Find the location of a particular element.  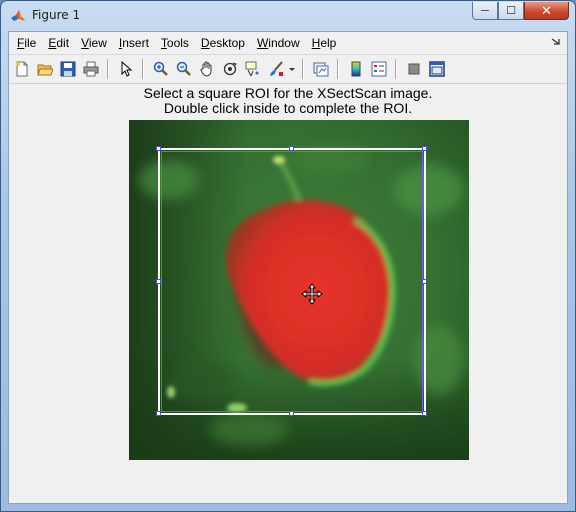

show-plot-tools-button is located at coordinates (436, 69).